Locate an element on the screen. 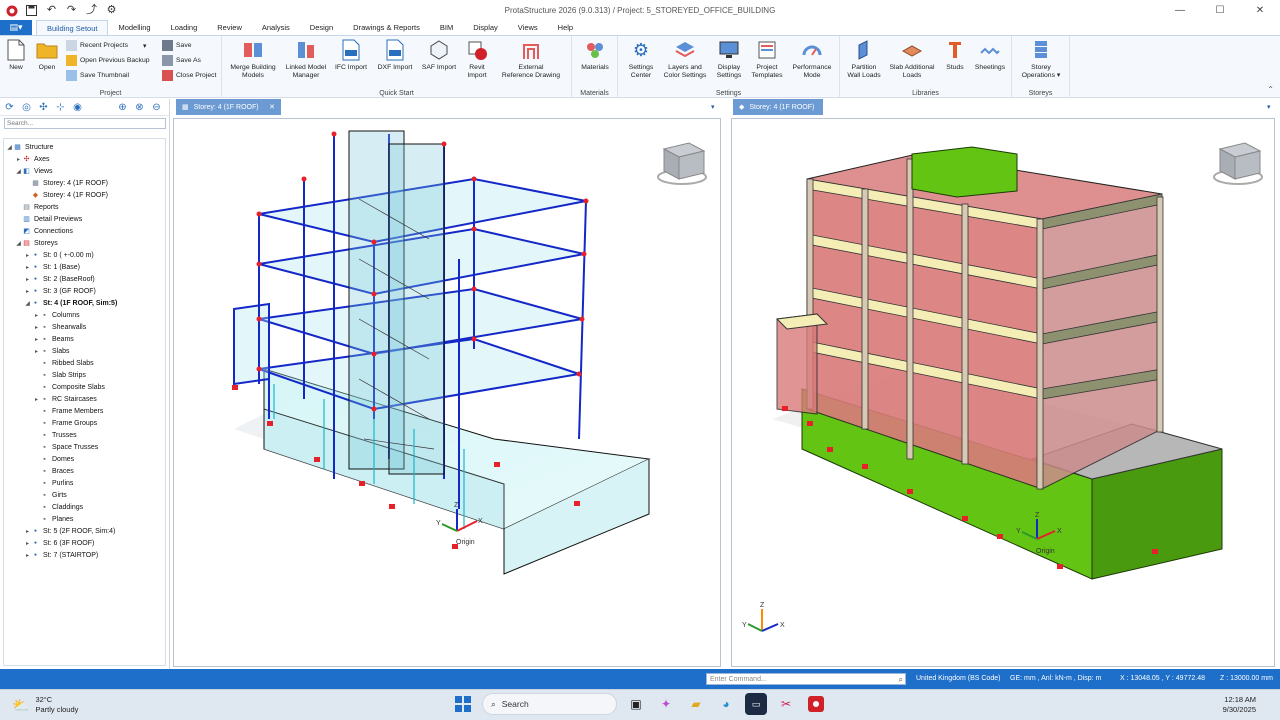  saf-import-button: SAF Import is located at coordinates (439, 55).